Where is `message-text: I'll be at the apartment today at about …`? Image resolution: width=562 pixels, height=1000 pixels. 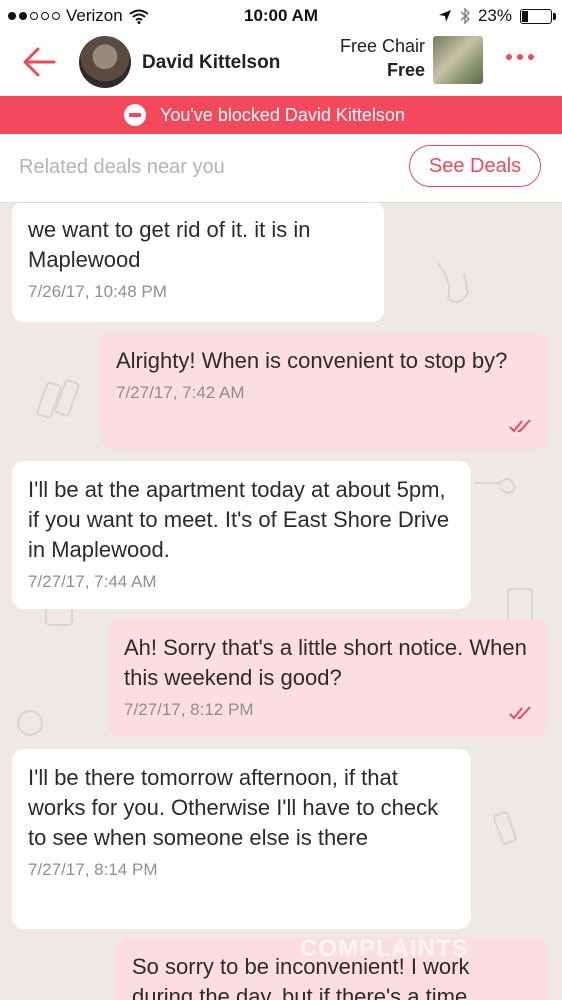
message-text: I'll be at the apartment today at about … is located at coordinates (239, 519).